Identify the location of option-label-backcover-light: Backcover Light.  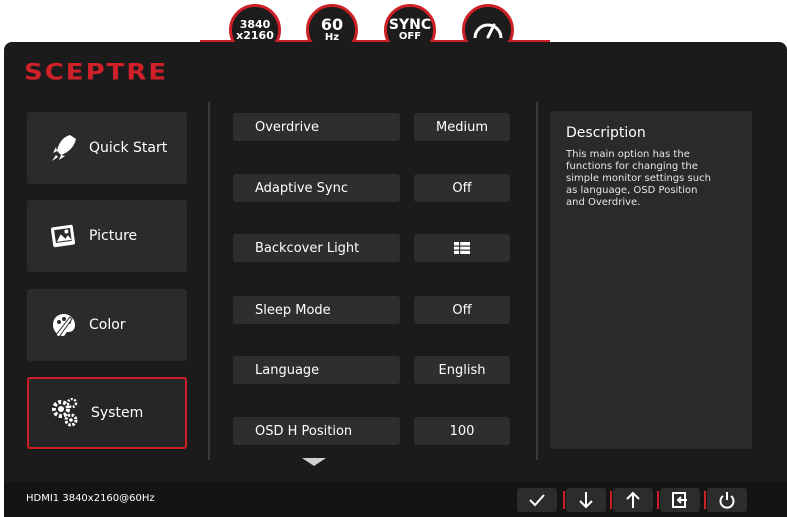
(316, 248).